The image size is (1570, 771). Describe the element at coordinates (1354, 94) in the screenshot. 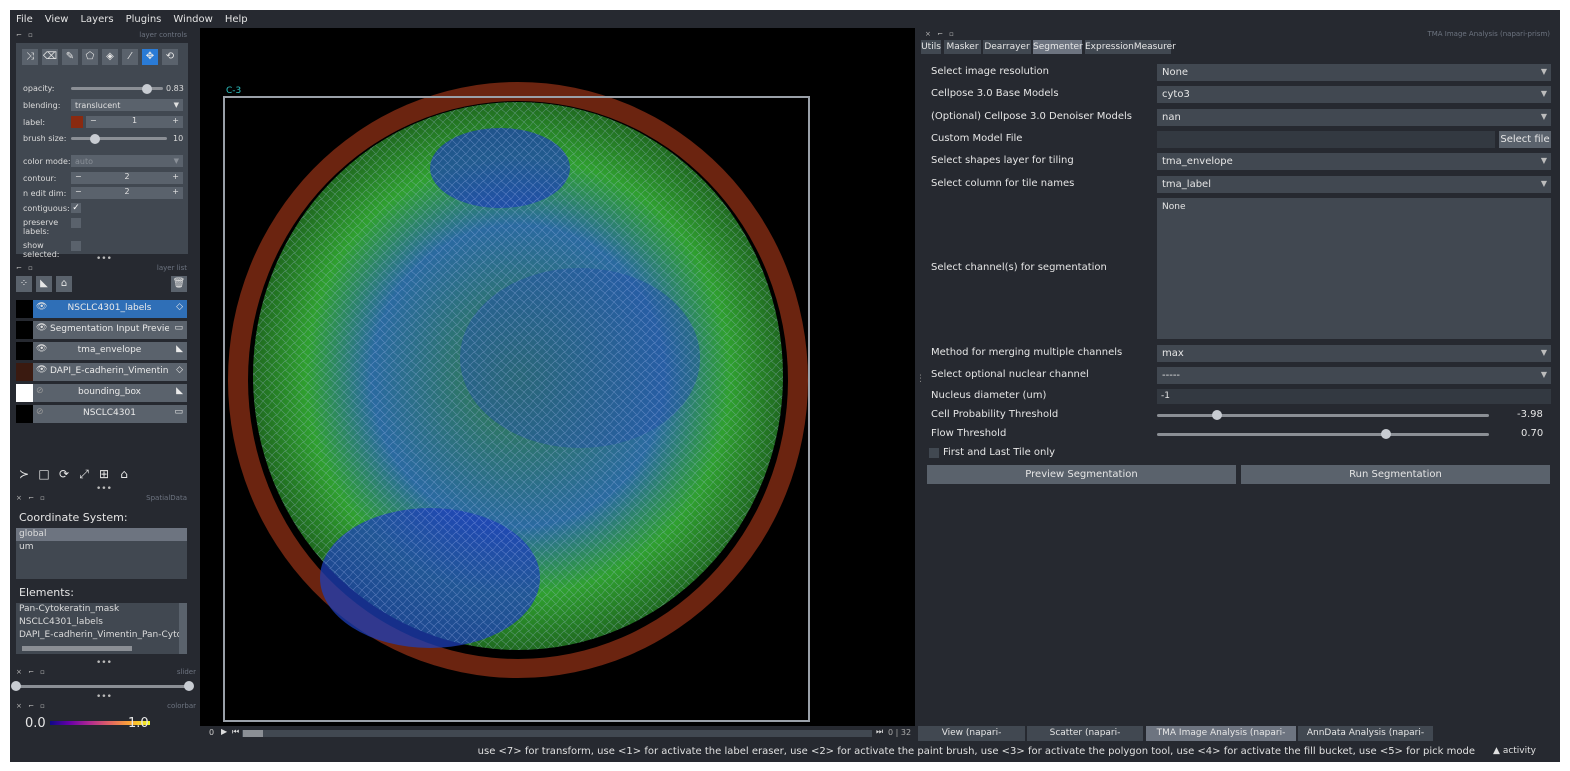

I see `base-models-select: cyto3 ▼` at that location.